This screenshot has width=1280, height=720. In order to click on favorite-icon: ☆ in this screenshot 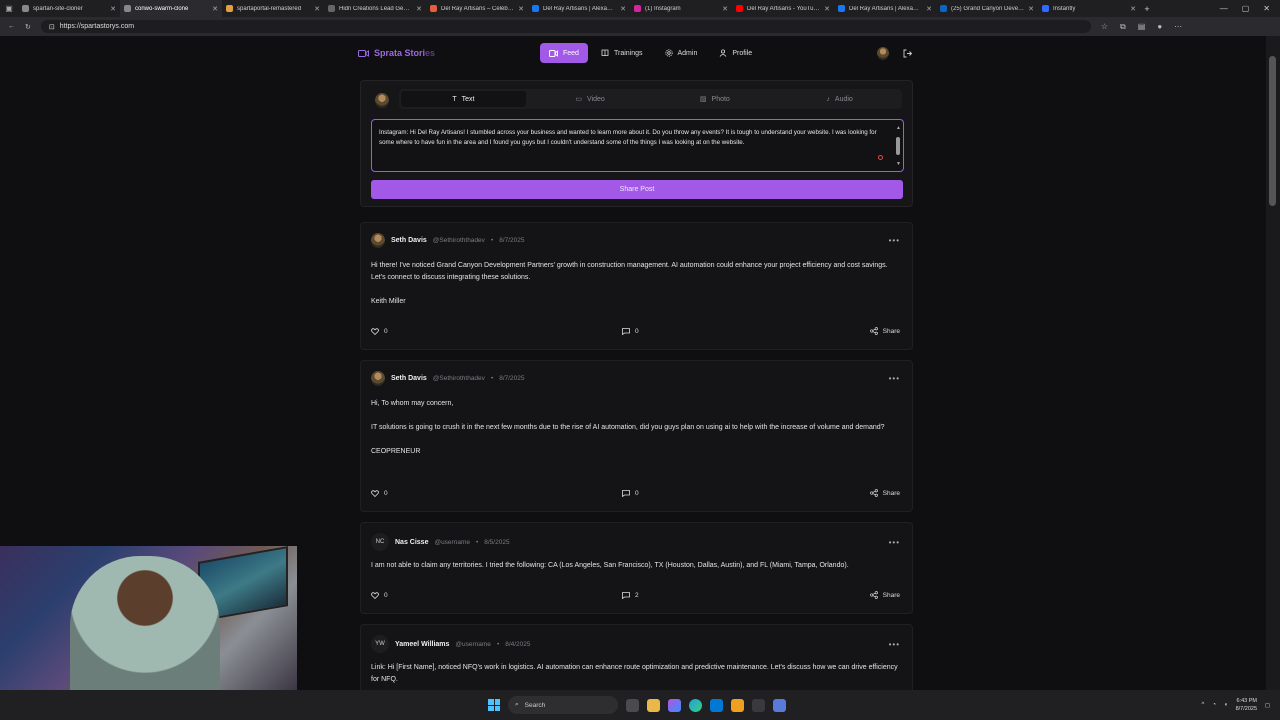, I will do `click(1104, 27)`.